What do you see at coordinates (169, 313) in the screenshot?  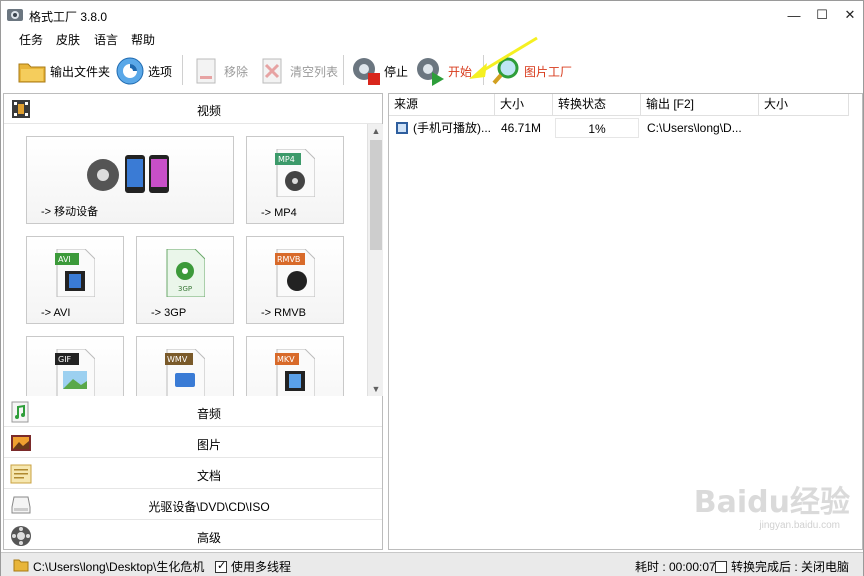 I see `tile-label: -> 3GP` at bounding box center [169, 313].